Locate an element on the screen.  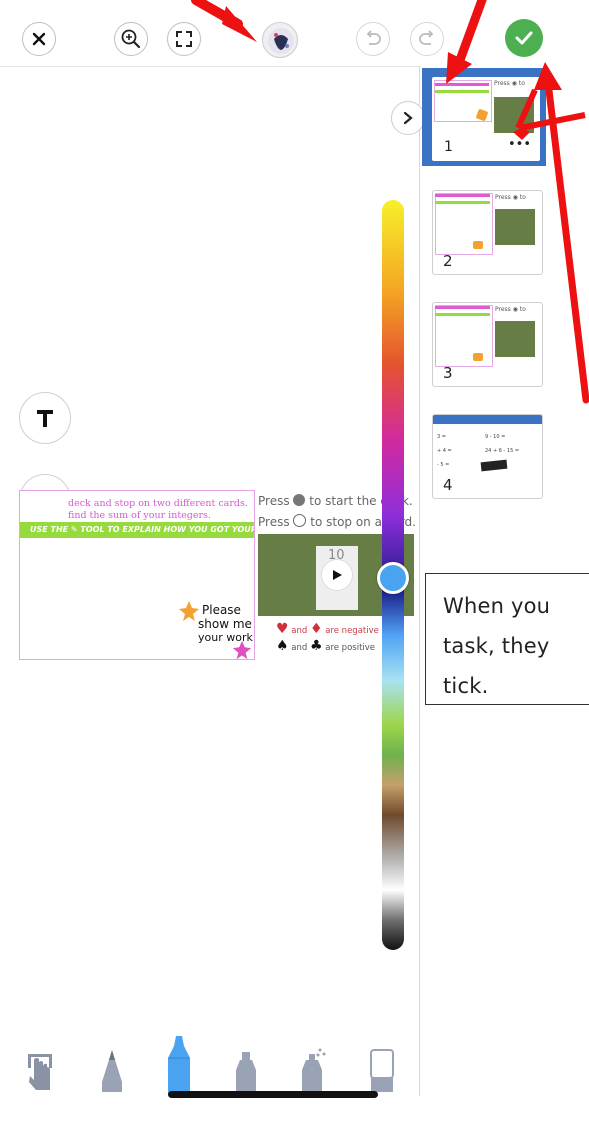
home-indicator is located at coordinates (273, 1094).